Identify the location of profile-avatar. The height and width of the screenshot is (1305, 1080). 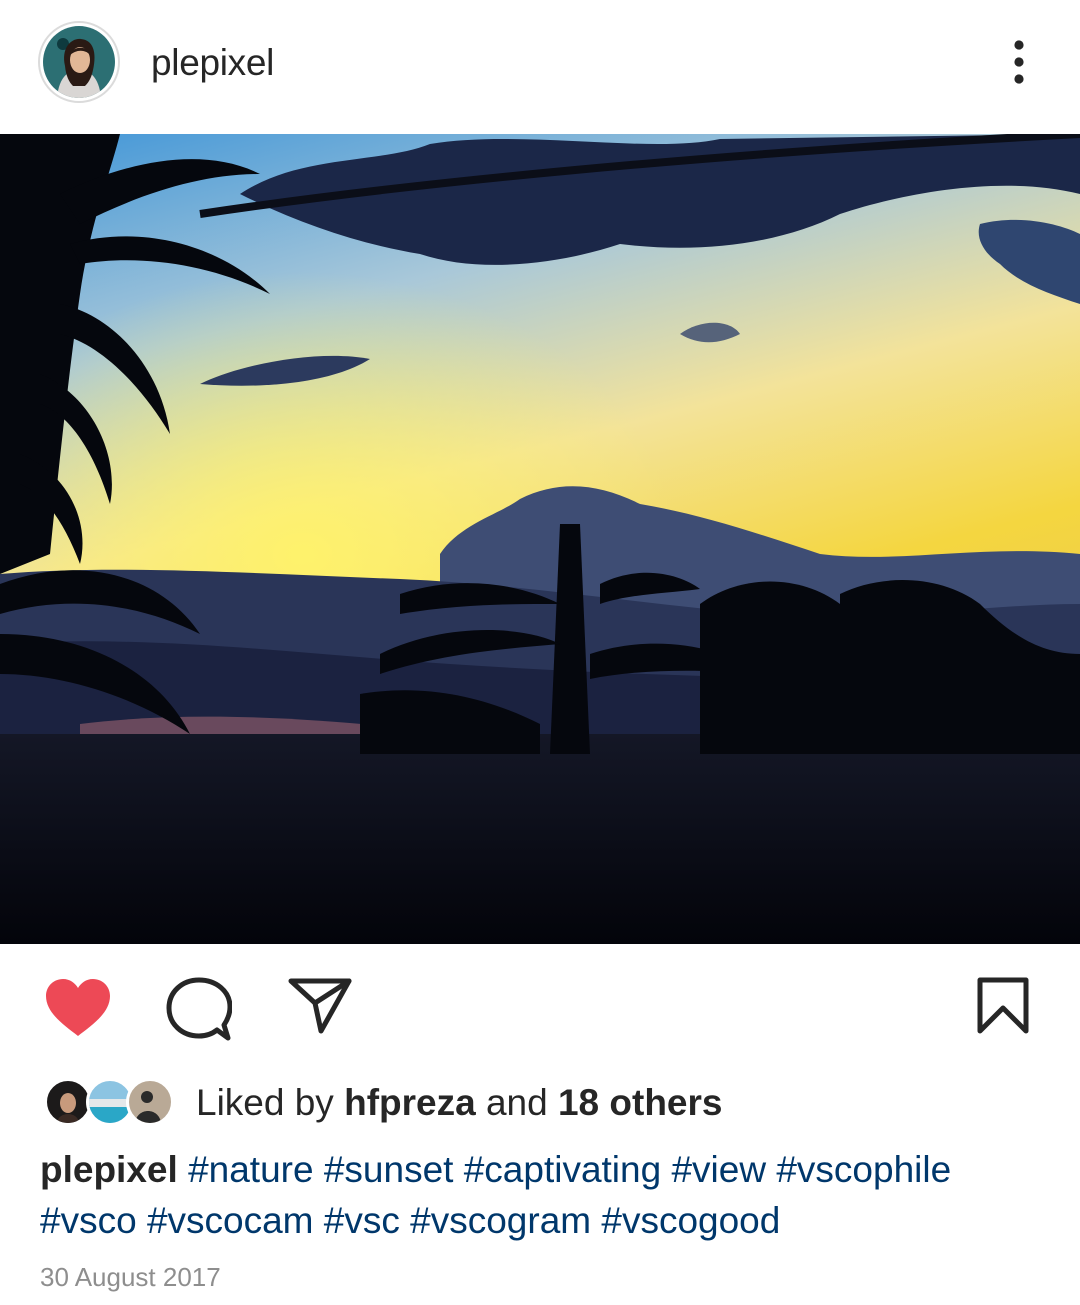
(79, 62).